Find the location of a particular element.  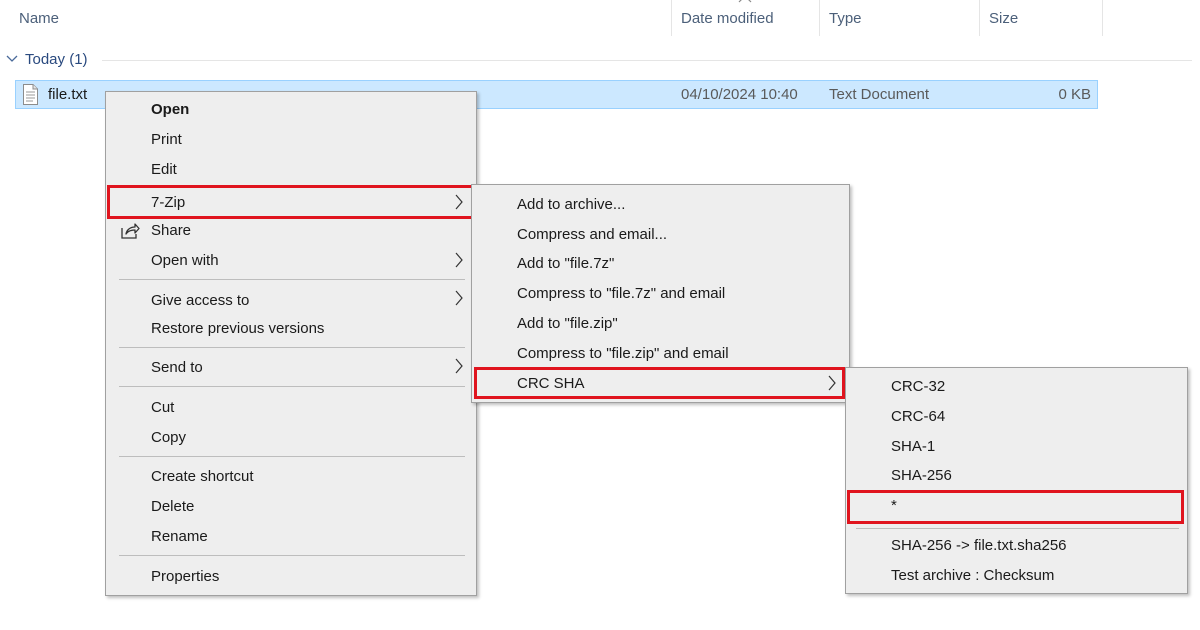

menu-item-compress-zip-email: Compress to "file.zip" and email is located at coordinates (660, 354).